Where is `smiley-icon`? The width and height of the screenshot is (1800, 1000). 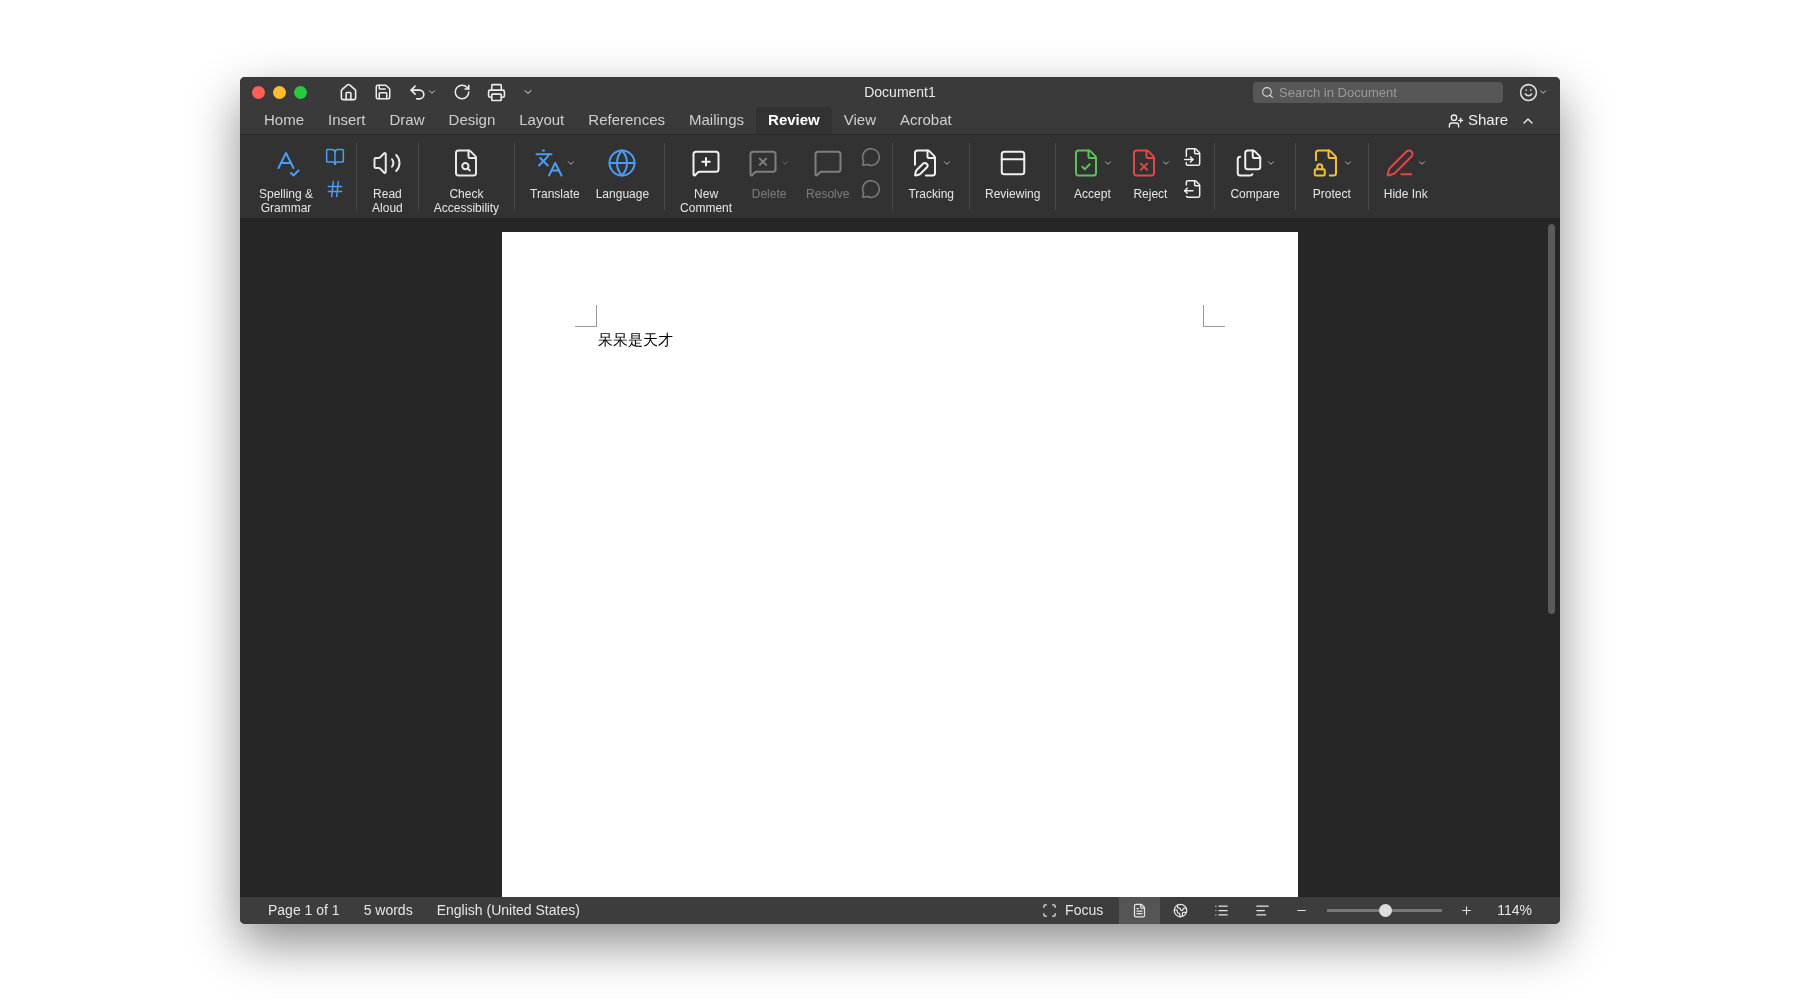
smiley-icon is located at coordinates (1528, 92).